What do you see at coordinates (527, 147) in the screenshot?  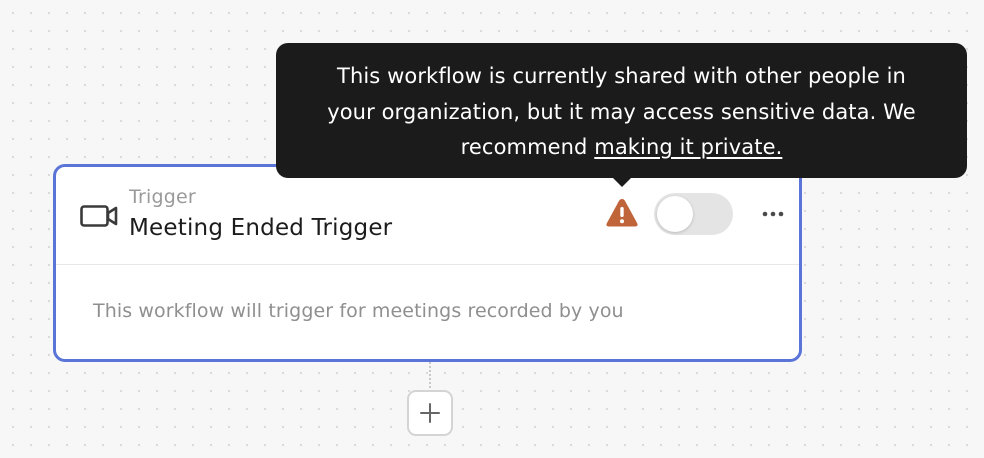 I see `tooltip-line-3-prefix: recommend` at bounding box center [527, 147].